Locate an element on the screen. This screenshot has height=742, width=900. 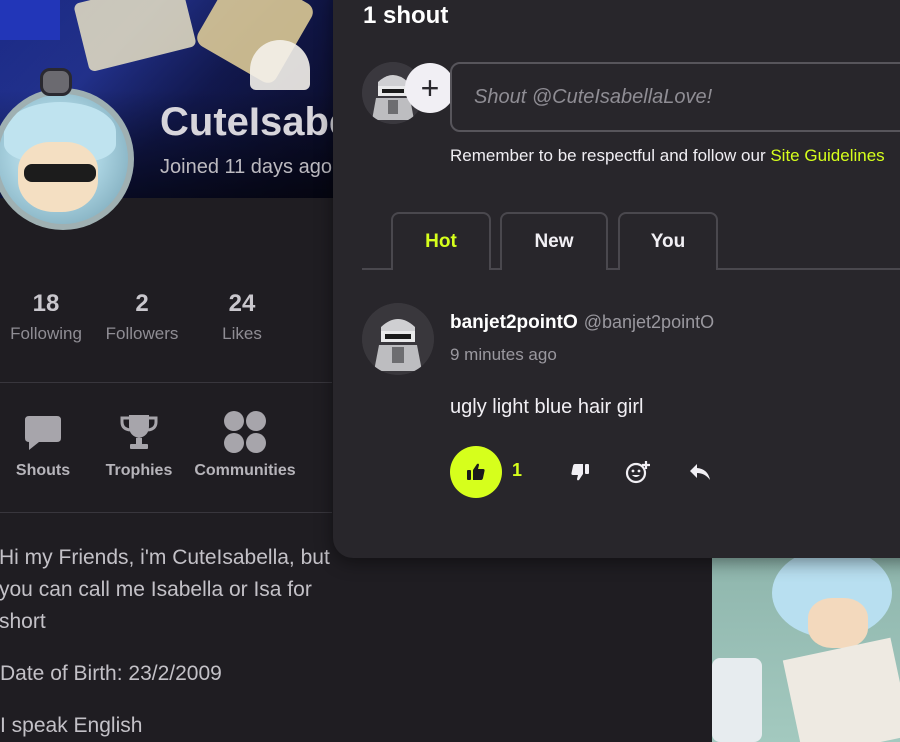
reply-icon is located at coordinates (700, 472).